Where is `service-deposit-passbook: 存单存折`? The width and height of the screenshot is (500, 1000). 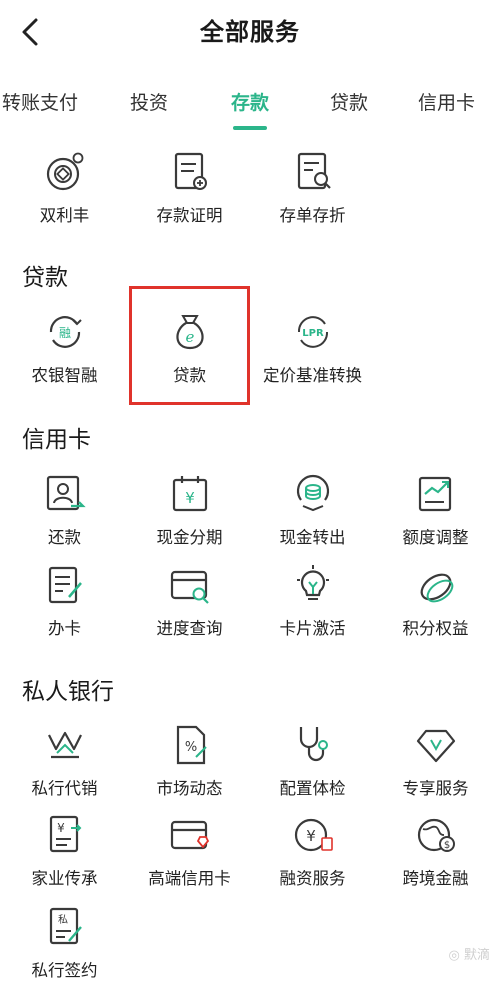 service-deposit-passbook: 存单存折 is located at coordinates (312, 194).